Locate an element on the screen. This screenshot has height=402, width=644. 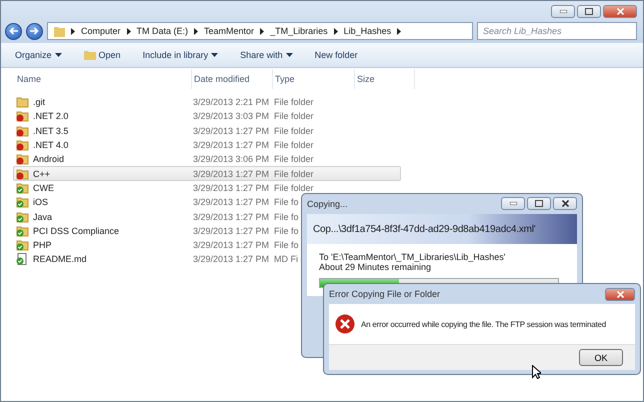
file-row: Android 3/29/2013 3:06 PM File folder is located at coordinates (207, 159).